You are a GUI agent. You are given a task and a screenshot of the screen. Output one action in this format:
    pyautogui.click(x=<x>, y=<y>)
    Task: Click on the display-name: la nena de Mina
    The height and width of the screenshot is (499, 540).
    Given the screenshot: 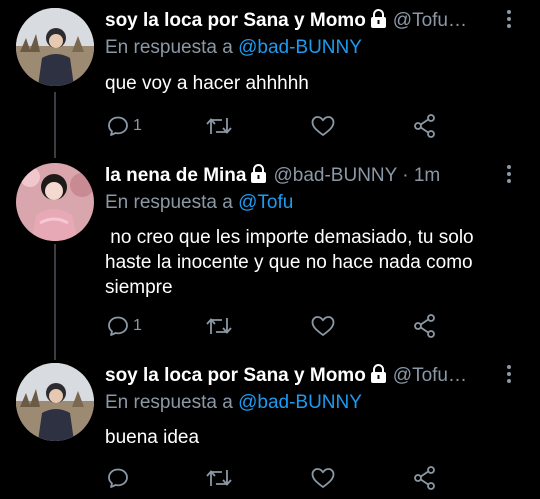 What is the action you would take?
    pyautogui.click(x=175, y=175)
    